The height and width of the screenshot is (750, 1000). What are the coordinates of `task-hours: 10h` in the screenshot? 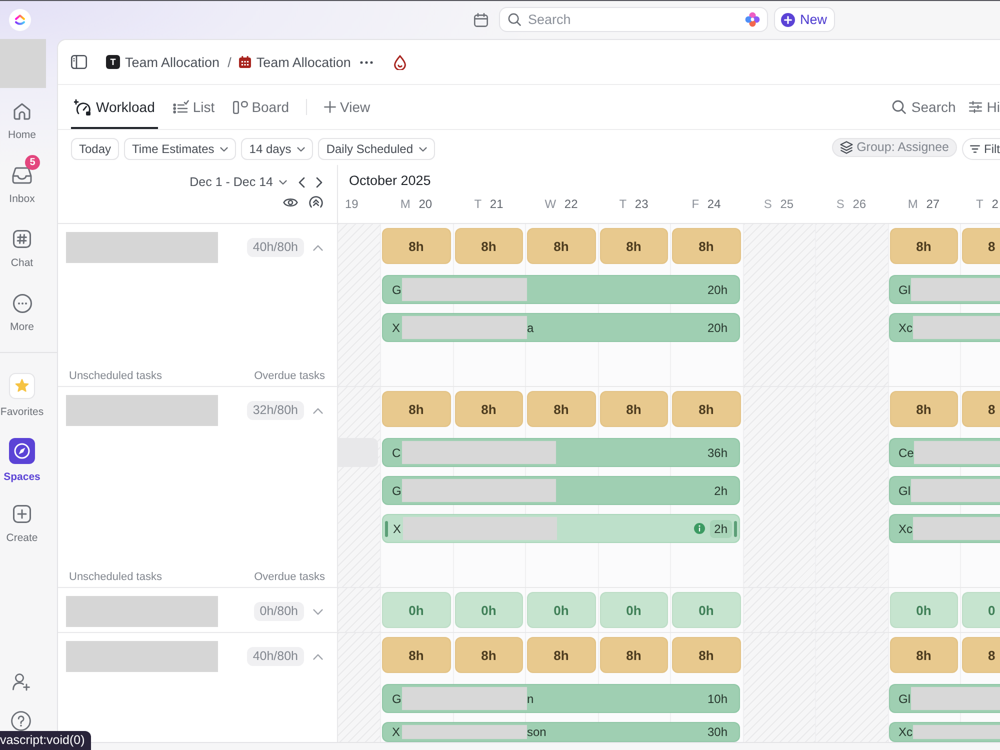 It's located at (717, 699).